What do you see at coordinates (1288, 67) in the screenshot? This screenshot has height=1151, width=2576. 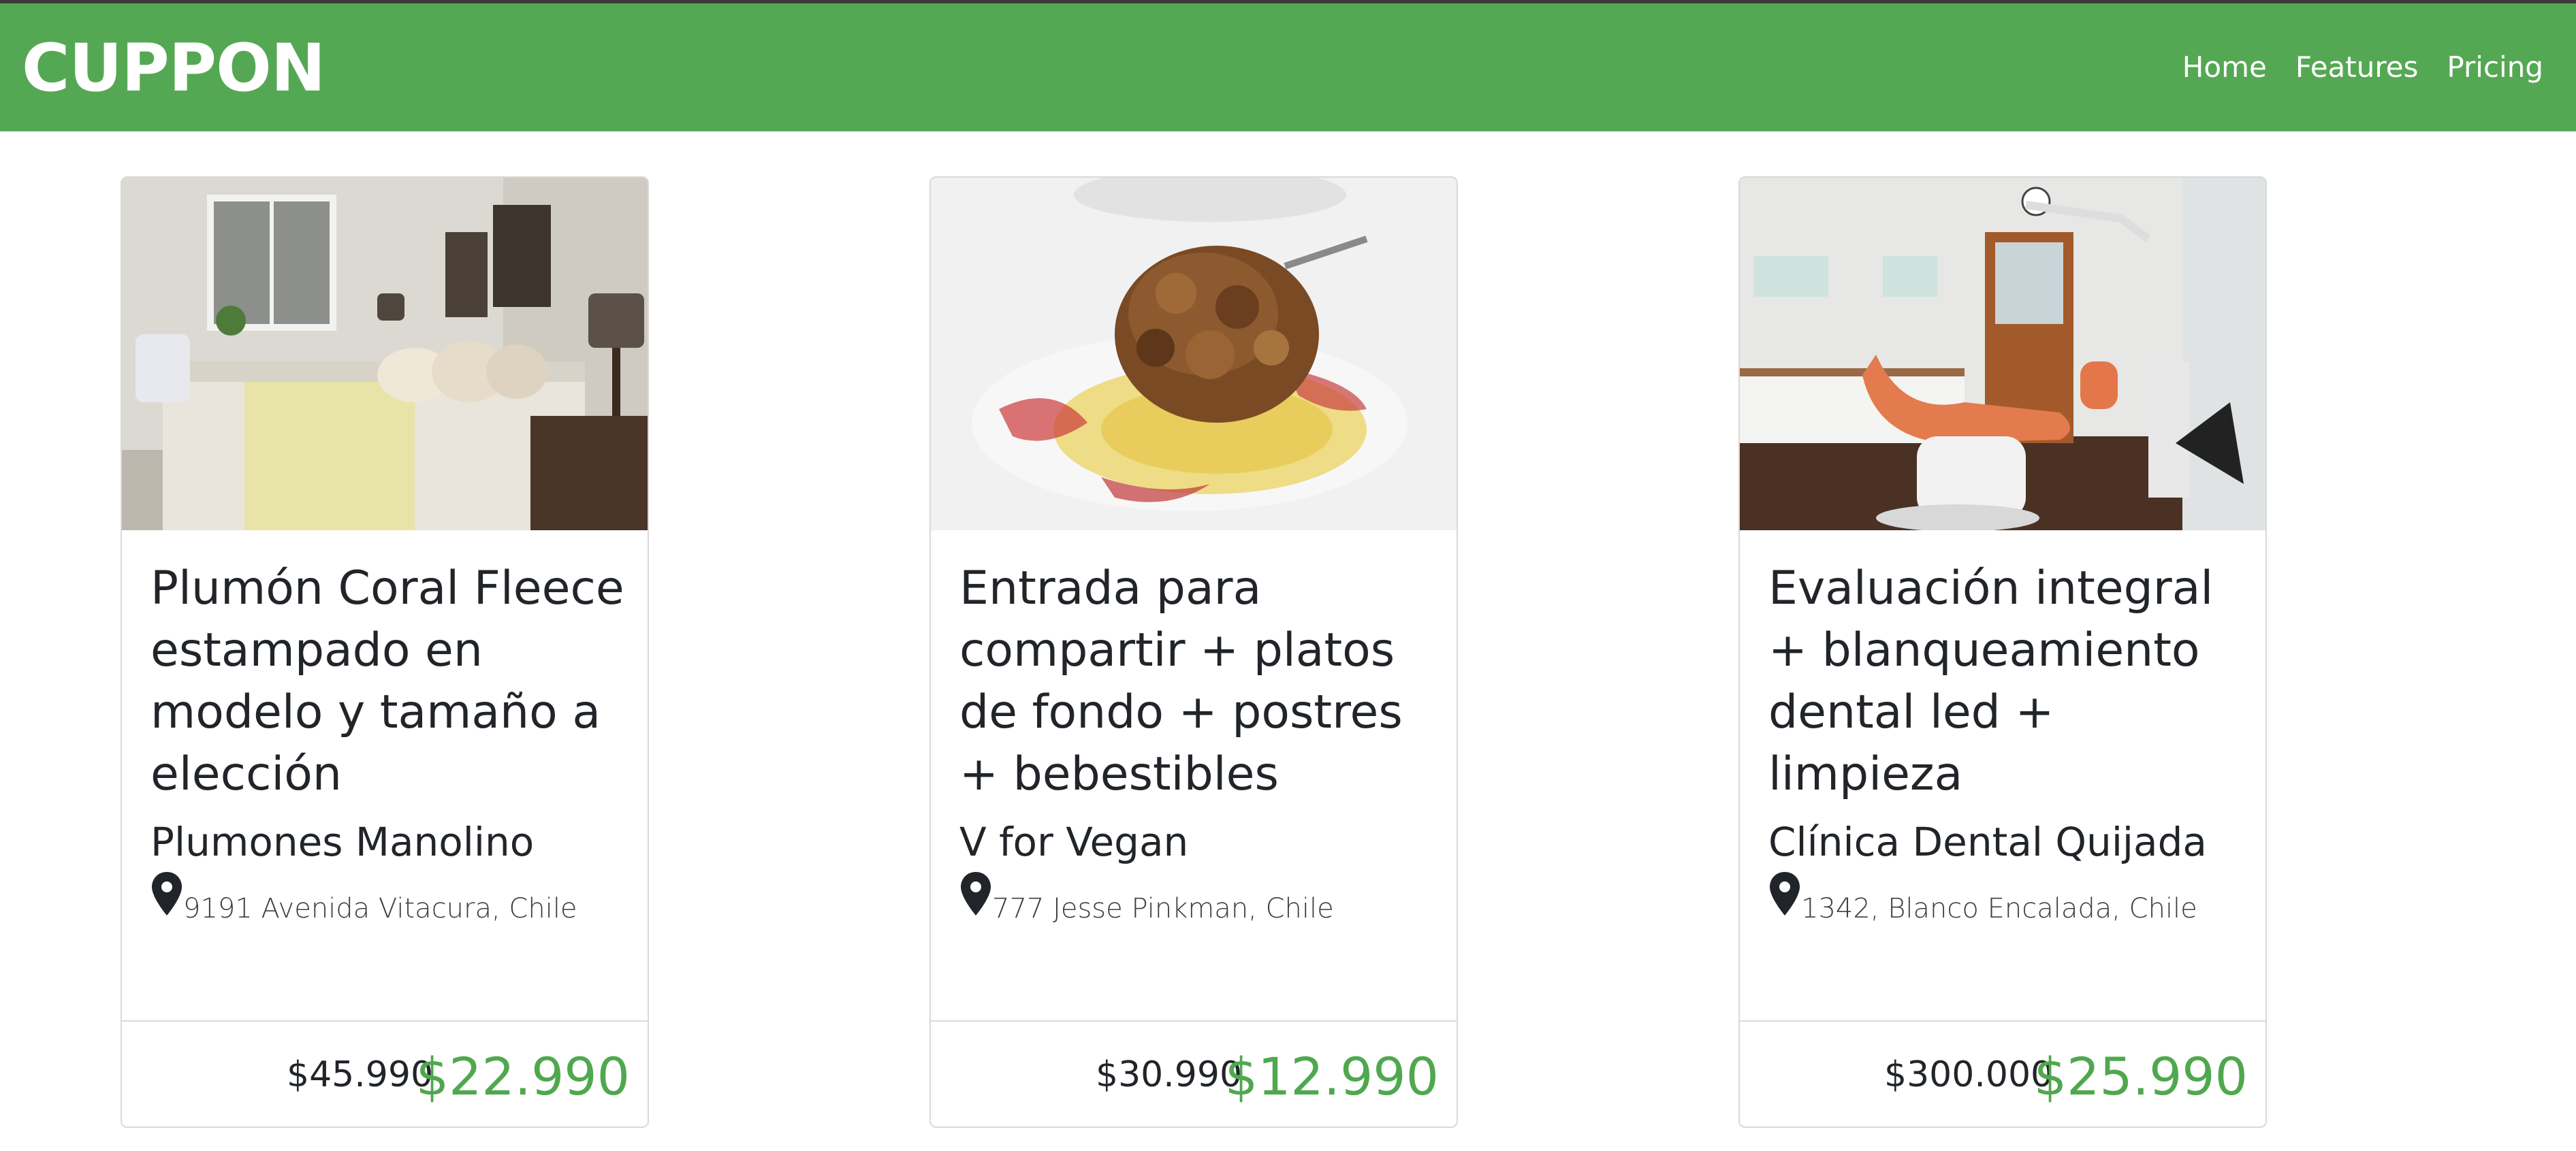 I see `navbar: CUPPON Home Features Pricing` at bounding box center [1288, 67].